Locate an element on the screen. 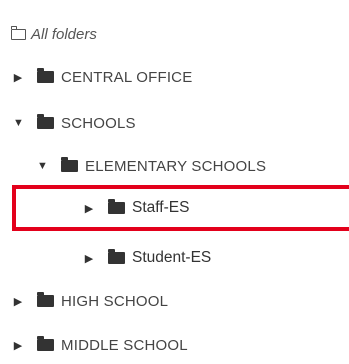 The height and width of the screenshot is (364, 349). tree-item-elementary-schools: ▼ ELEMENTARY SCHOOLS is located at coordinates (174, 166).